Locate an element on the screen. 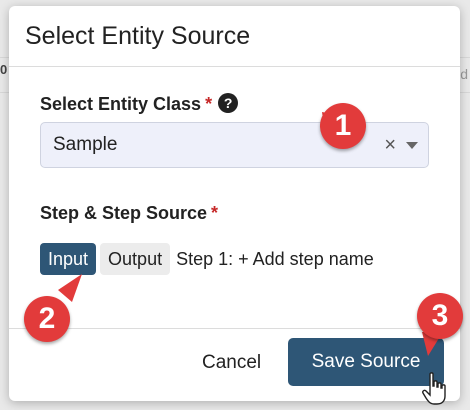 This screenshot has height=410, width=470. hand-cursor-icon is located at coordinates (434, 388).